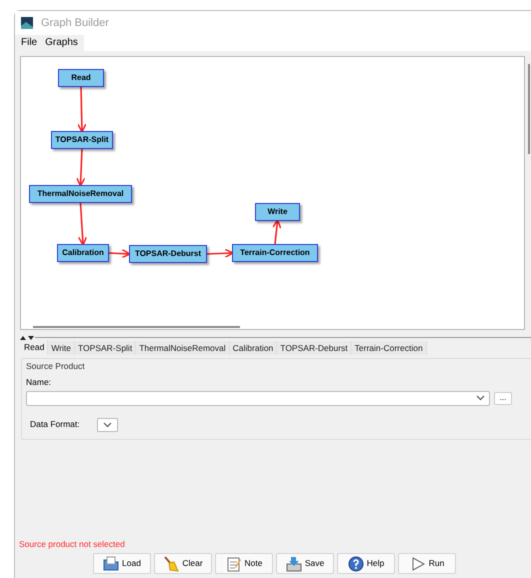 The width and height of the screenshot is (531, 578). I want to click on graph-node: Read, so click(81, 78).